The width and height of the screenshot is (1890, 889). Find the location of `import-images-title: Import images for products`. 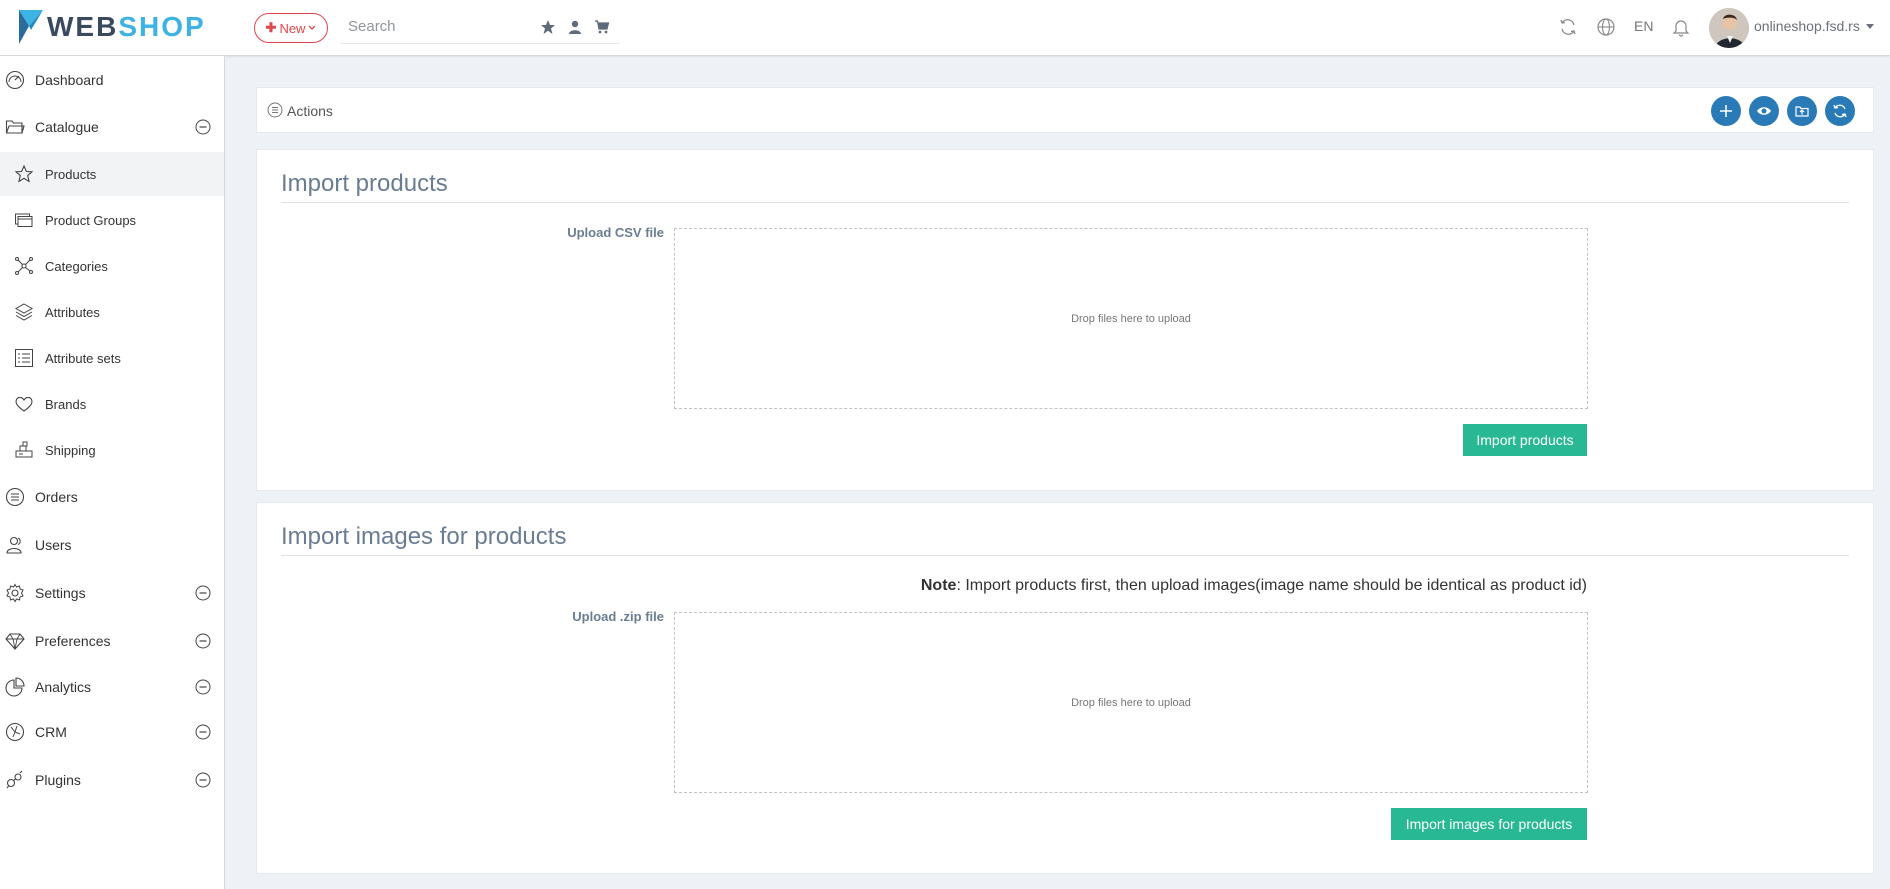

import-images-title: Import images for products is located at coordinates (424, 536).